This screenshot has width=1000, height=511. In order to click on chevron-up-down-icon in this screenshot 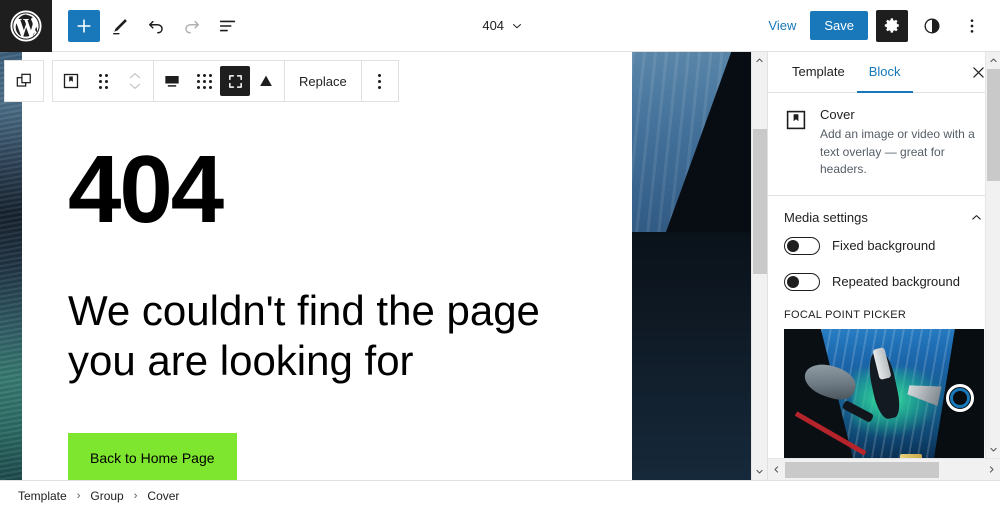, I will do `click(135, 81)`.